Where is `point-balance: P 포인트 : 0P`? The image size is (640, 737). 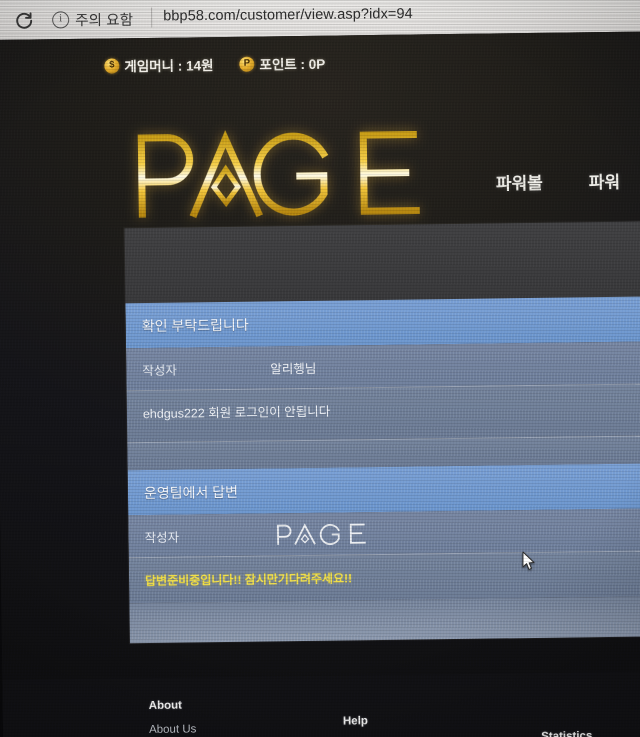 point-balance: P 포인트 : 0P is located at coordinates (282, 63).